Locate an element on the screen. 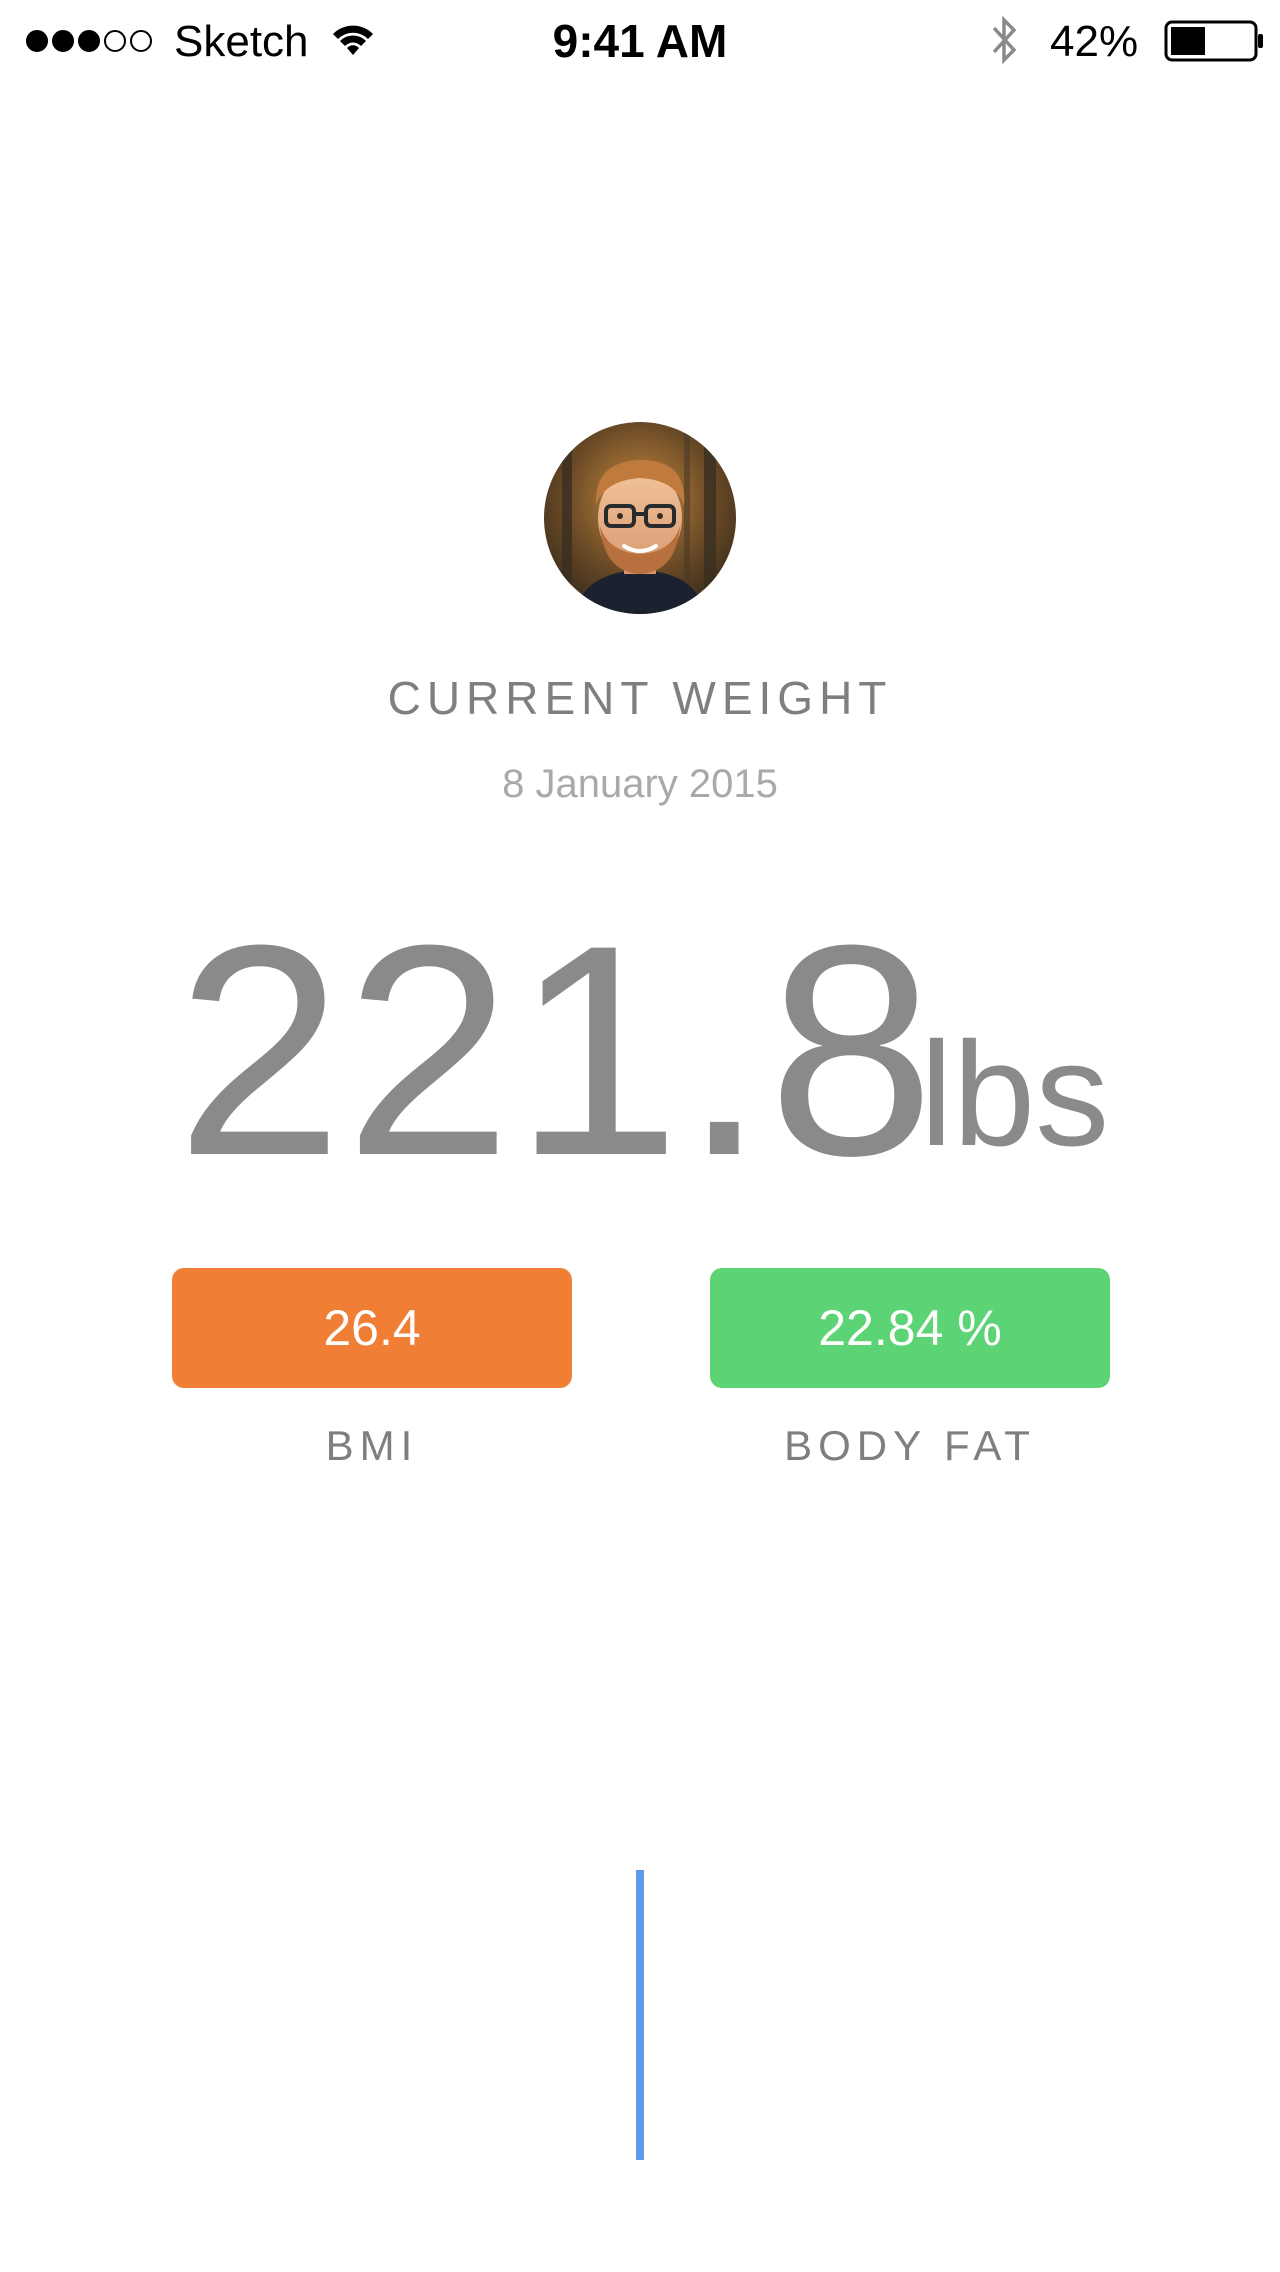  bluetooth-icon is located at coordinates (1004, 40).